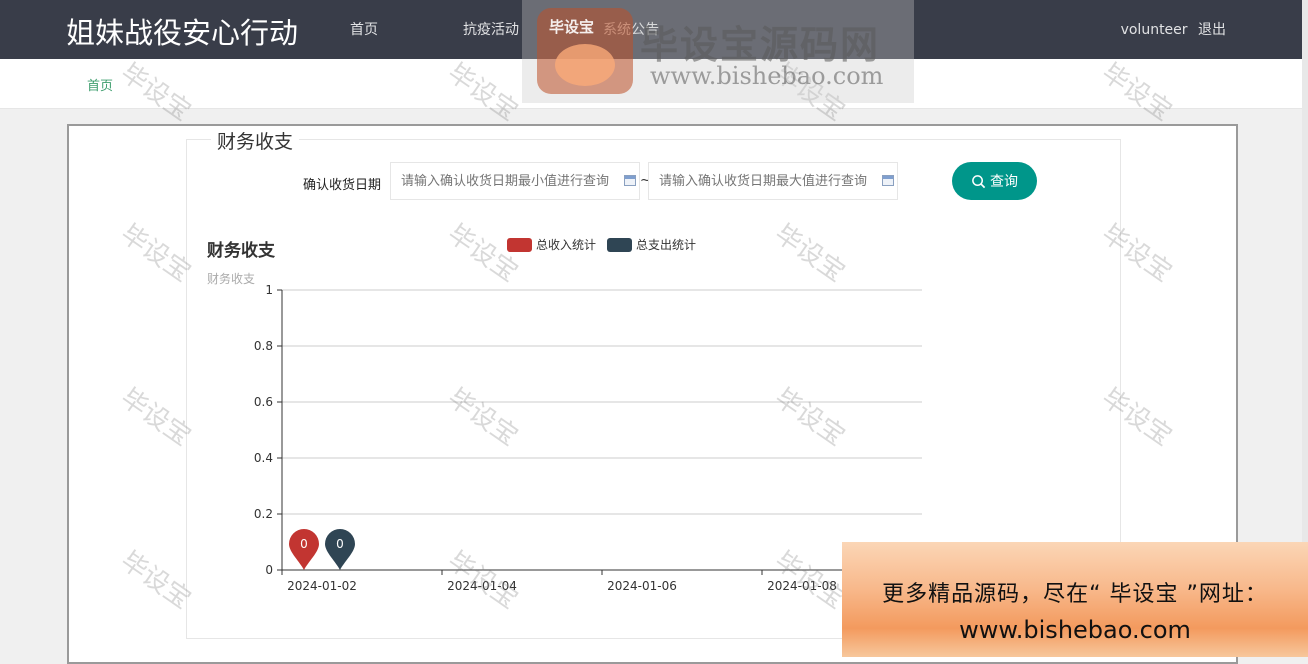 Image resolution: width=1308 pixels, height=664 pixels. I want to click on date-filter-label: 确认收货日期, so click(342, 185).